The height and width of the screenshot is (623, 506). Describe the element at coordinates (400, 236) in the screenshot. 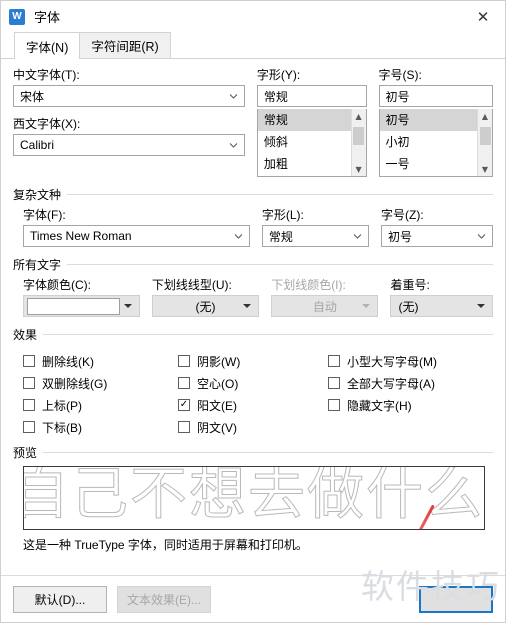

I see `cs-size-value: 初号` at that location.